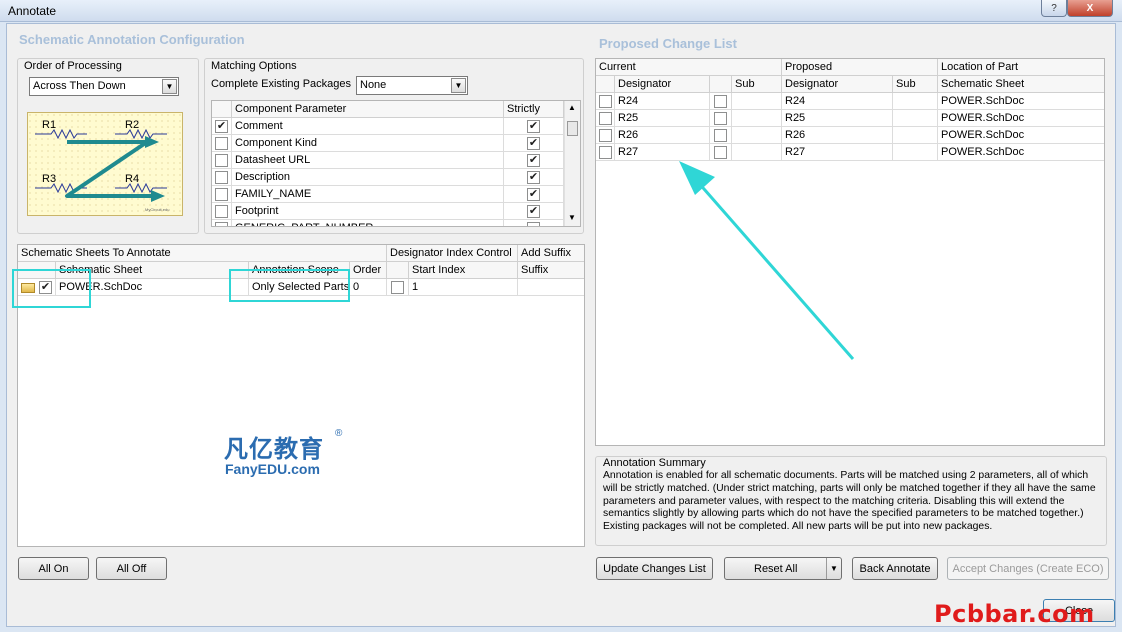  What do you see at coordinates (837, 135) in the screenshot?
I see `proposed-designator: R26` at bounding box center [837, 135].